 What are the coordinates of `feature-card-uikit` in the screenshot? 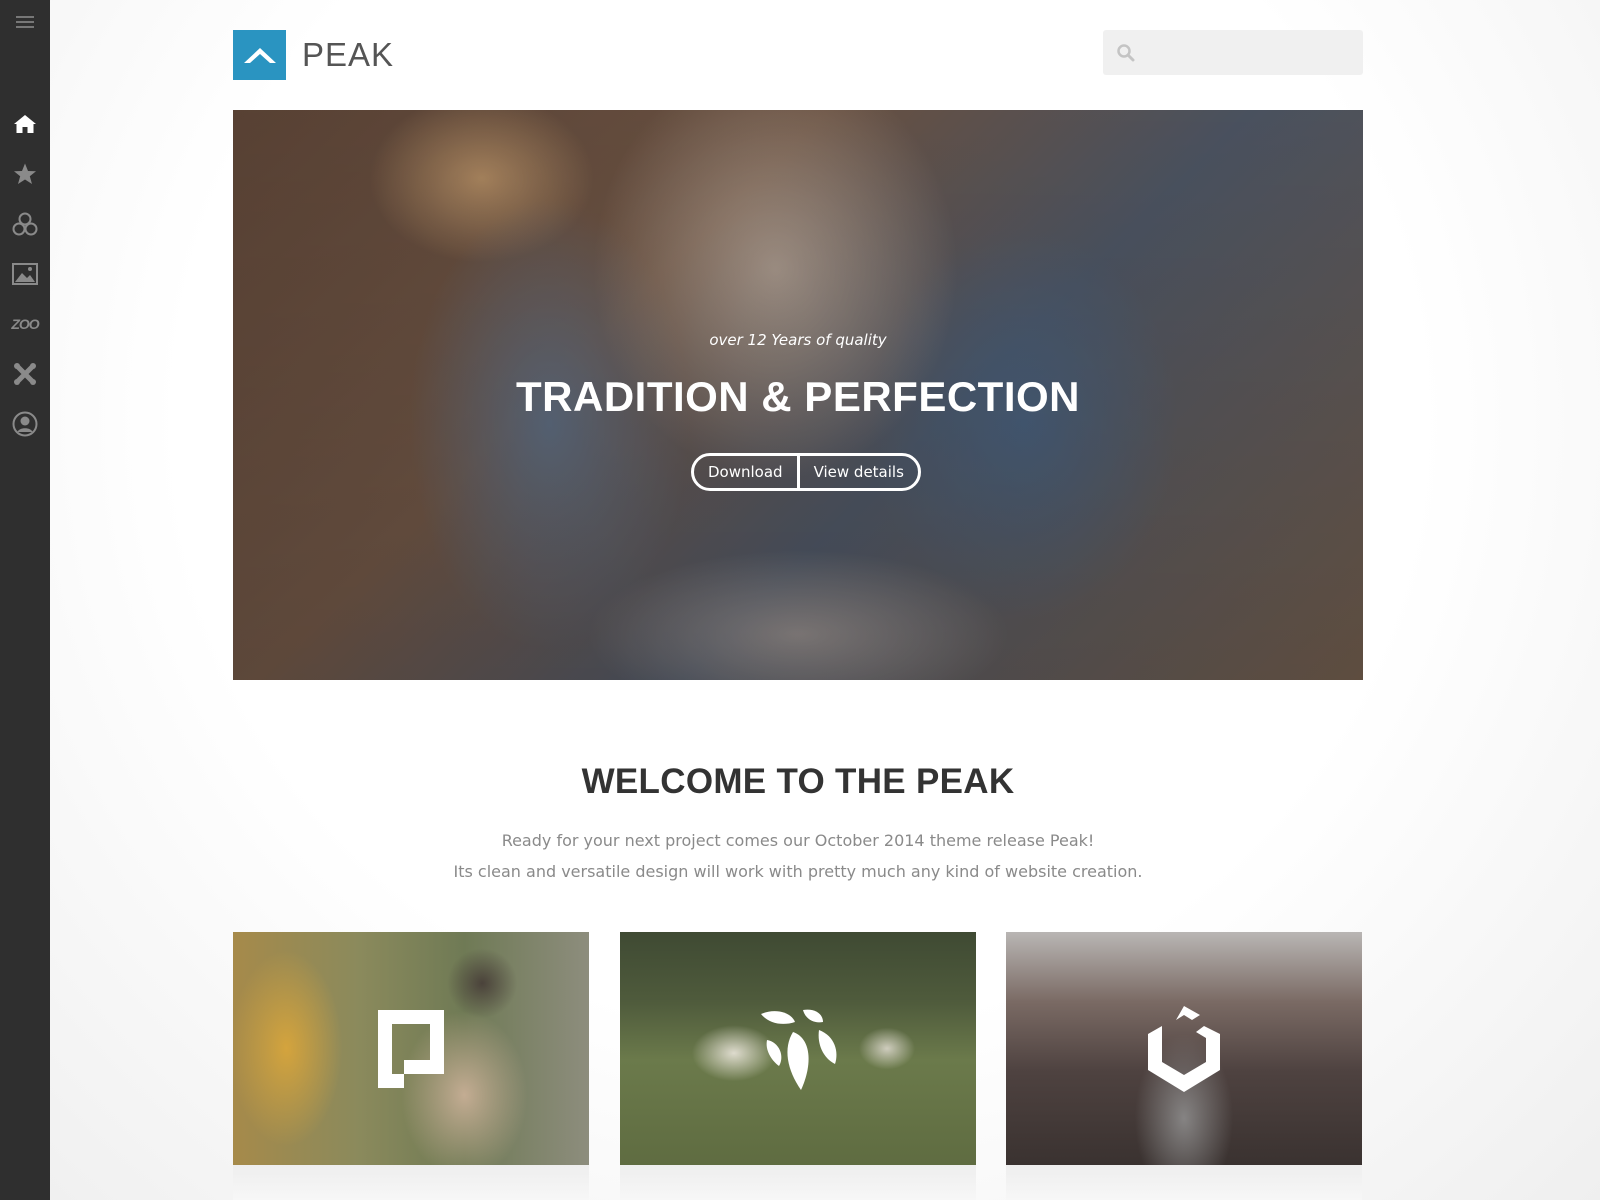 It's located at (1184, 1066).